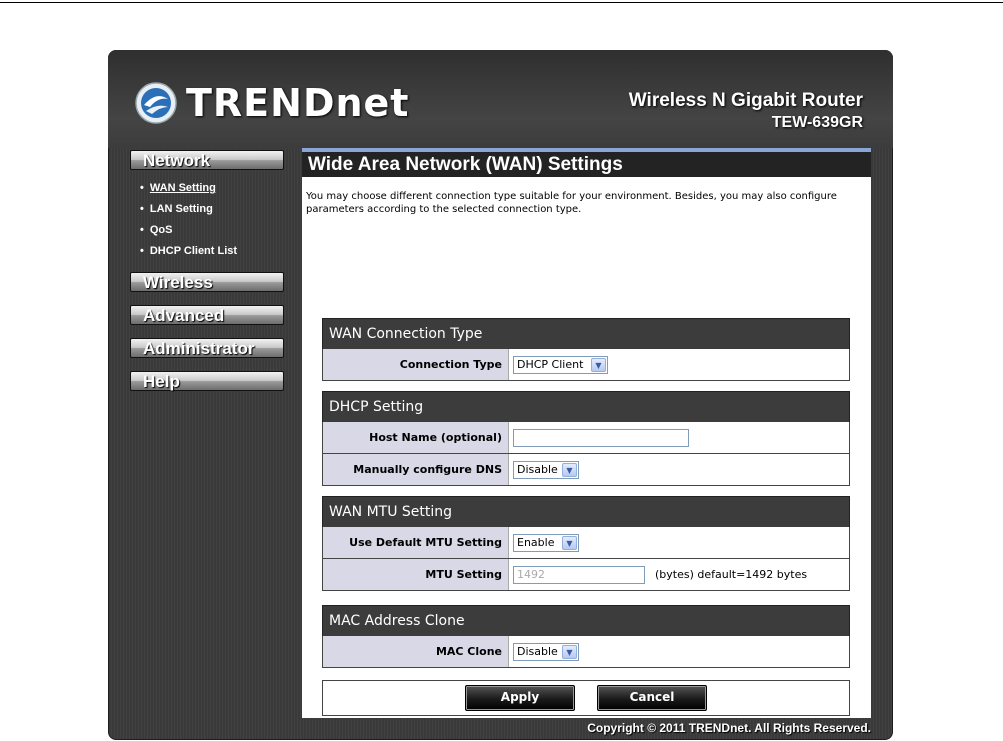  Describe the element at coordinates (213, 188) in the screenshot. I see `subnav-wan-setting: WAN Setting` at that location.